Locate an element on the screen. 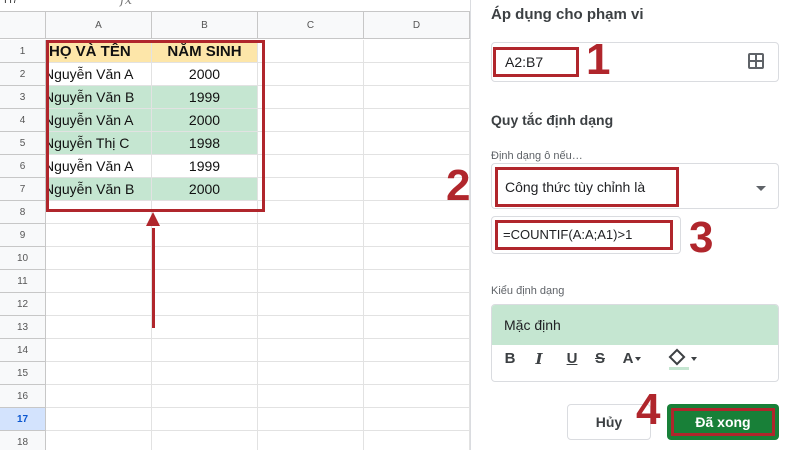 This screenshot has width=800, height=450. italic-button: I is located at coordinates (539, 359).